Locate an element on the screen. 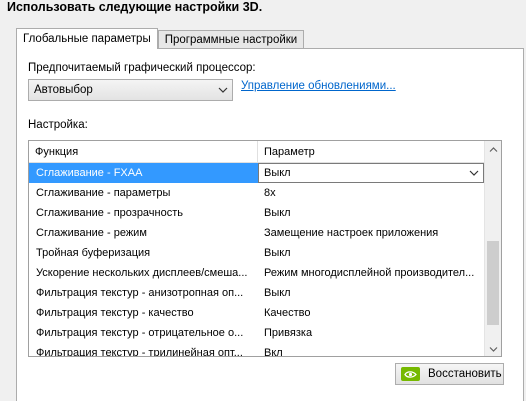 This screenshot has width=526, height=401. table-row: Сглаживание - прозрачность Выкл is located at coordinates (256, 213).